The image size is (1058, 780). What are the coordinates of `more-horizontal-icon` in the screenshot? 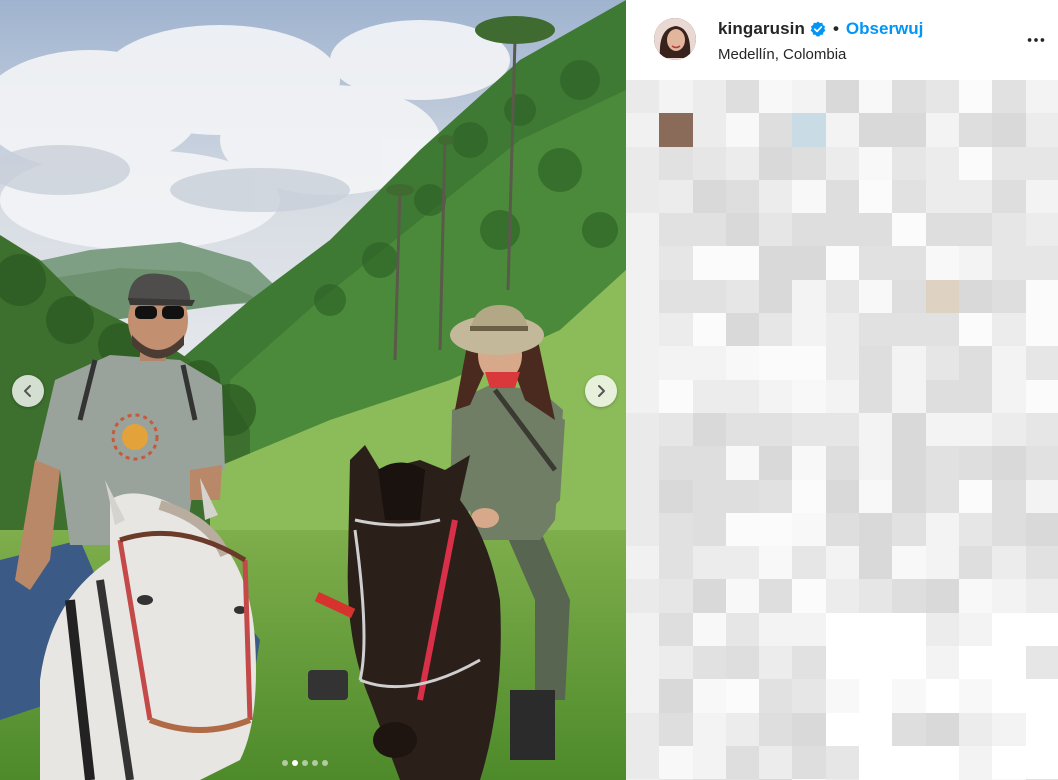 It's located at (1036, 40).